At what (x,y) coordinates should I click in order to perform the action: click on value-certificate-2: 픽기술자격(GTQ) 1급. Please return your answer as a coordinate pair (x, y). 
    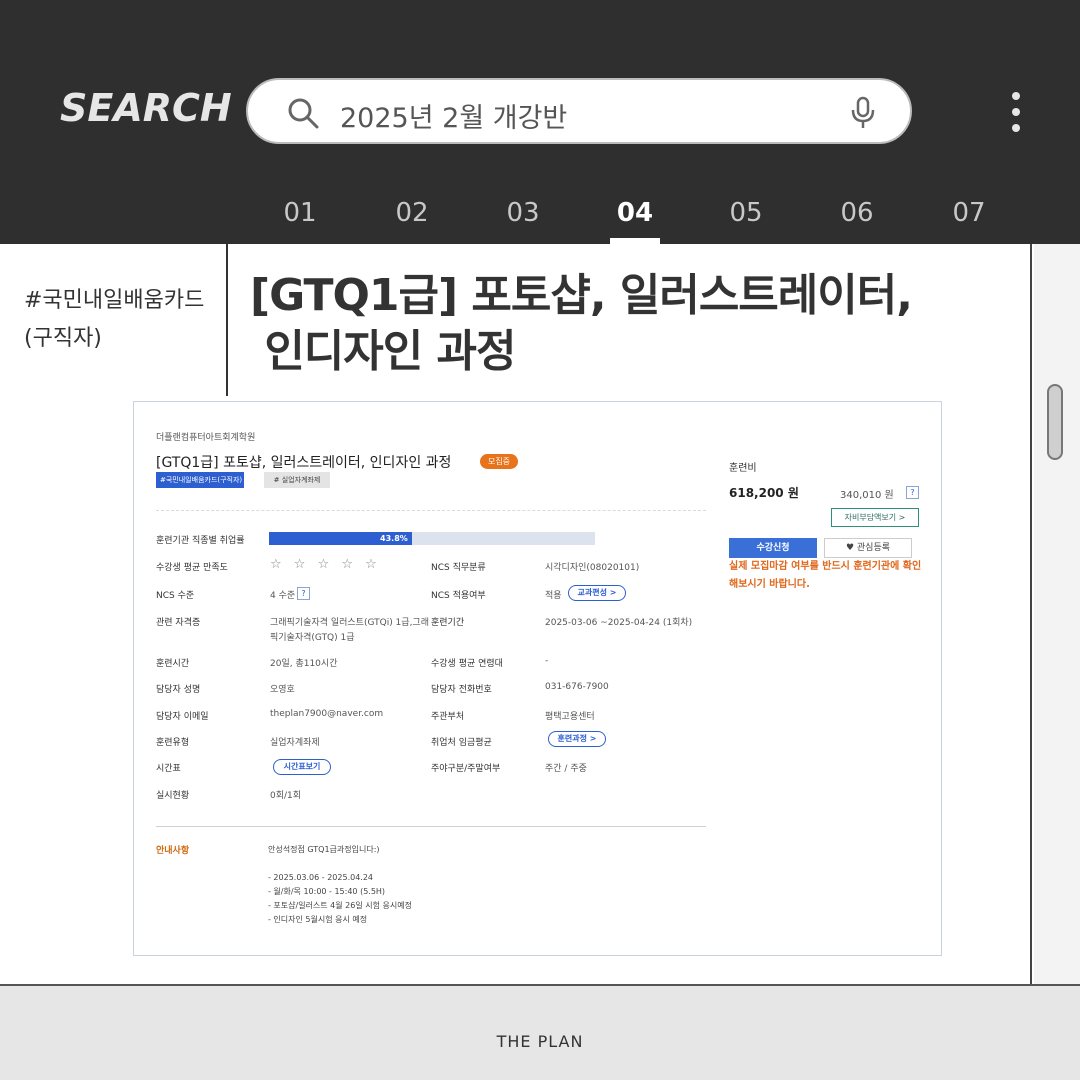
    Looking at the image, I should click on (312, 638).